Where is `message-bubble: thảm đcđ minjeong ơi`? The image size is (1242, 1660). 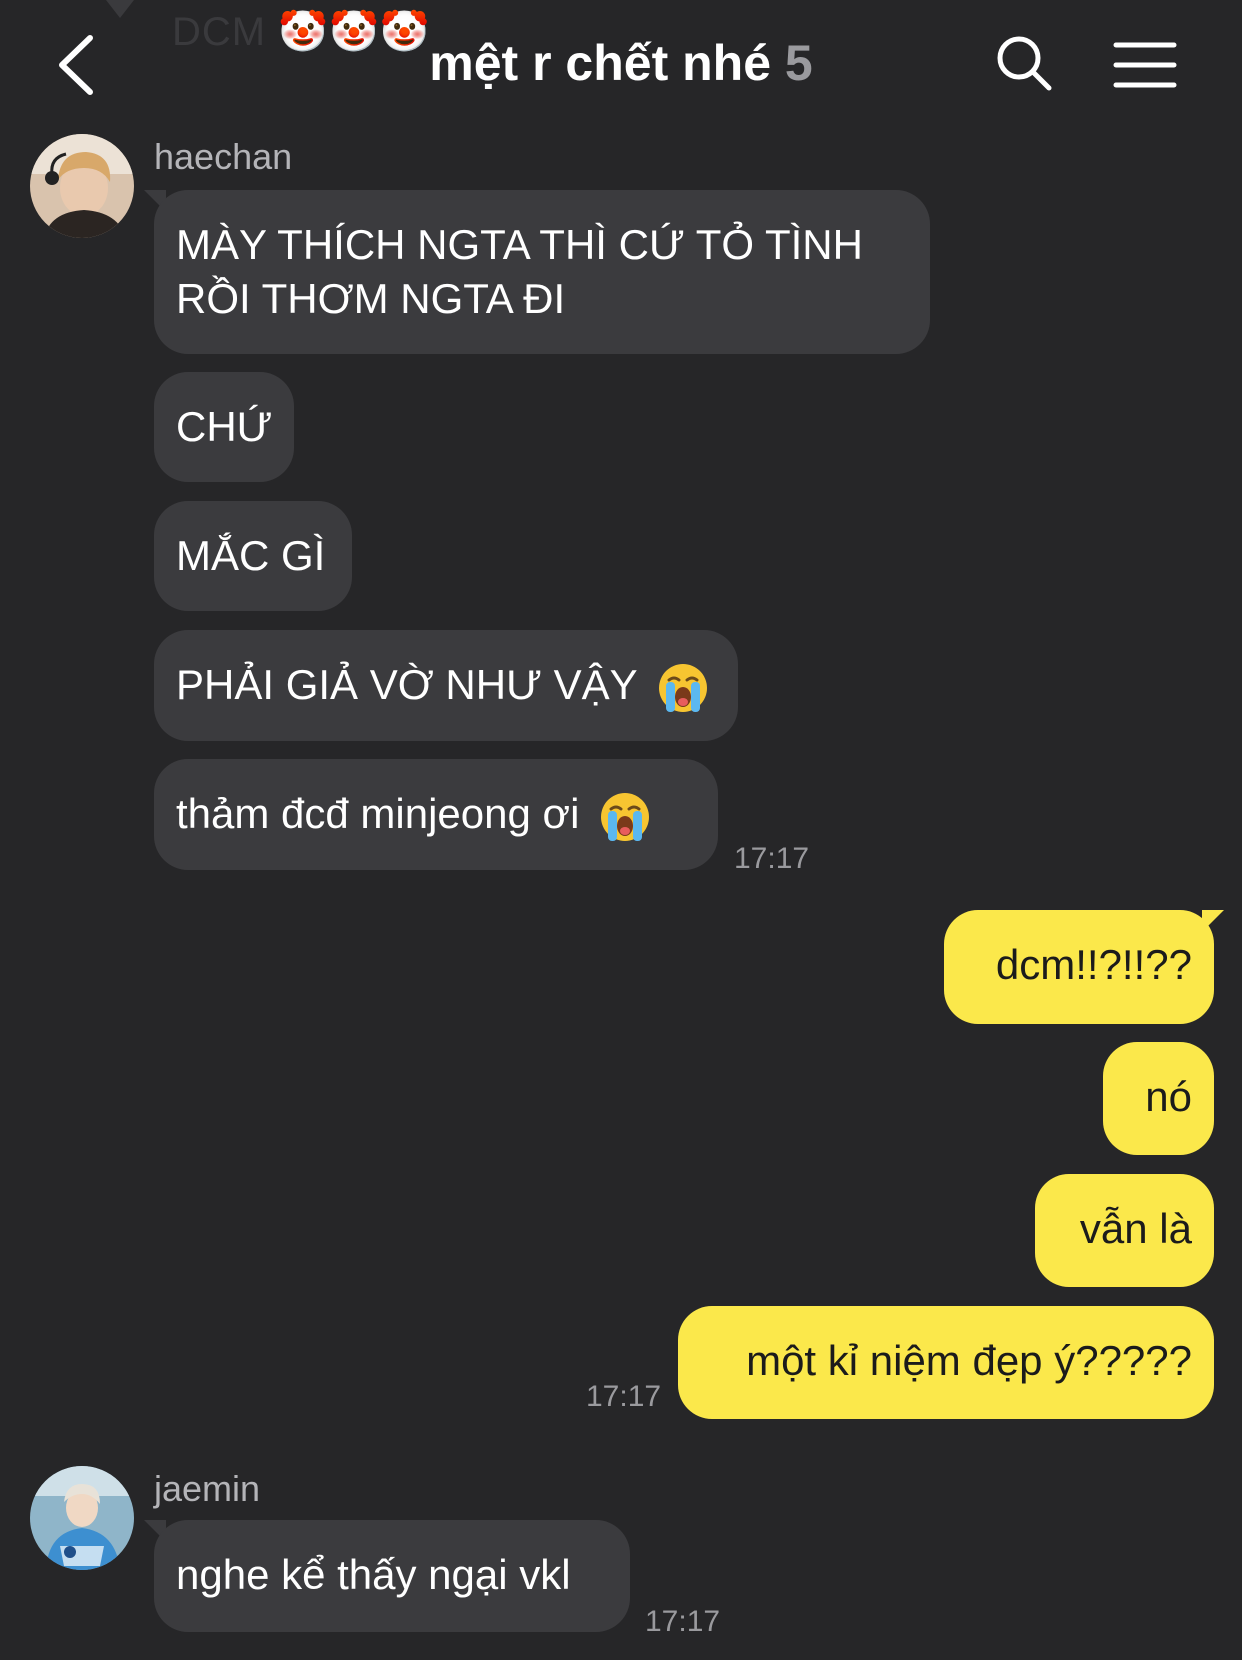
message-bubble: thảm đcđ minjeong ơi is located at coordinates (436, 814).